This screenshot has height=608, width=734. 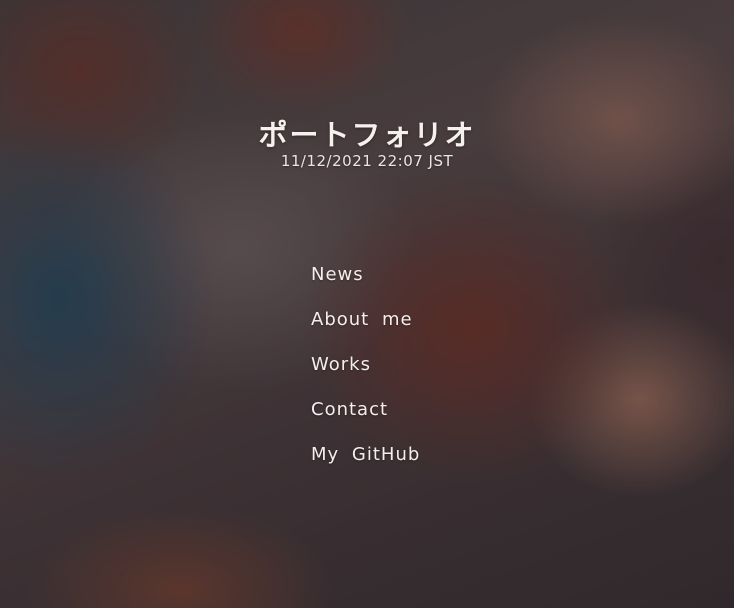 I want to click on main-nav: News About me Works Contact My GitHub, so click(x=365, y=374).